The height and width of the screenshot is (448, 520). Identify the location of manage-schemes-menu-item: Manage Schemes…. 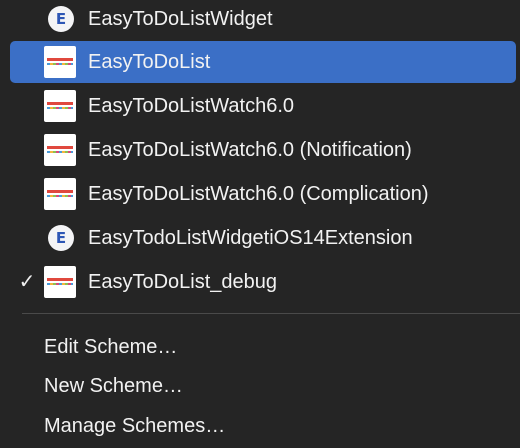
(263, 426).